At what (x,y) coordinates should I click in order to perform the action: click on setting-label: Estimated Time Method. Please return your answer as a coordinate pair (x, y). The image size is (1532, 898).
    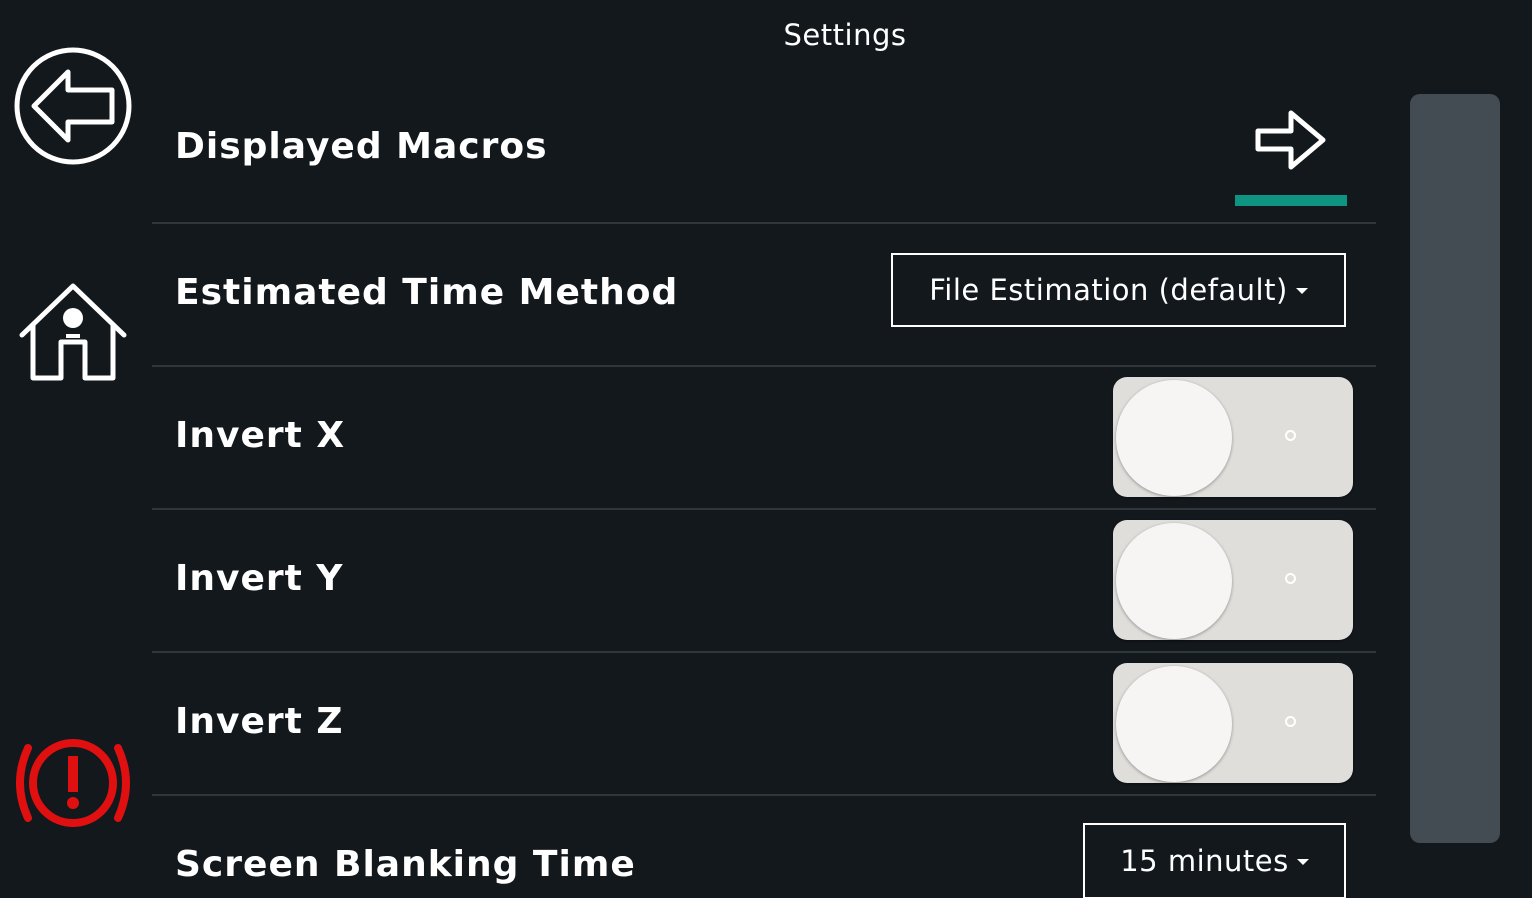
    Looking at the image, I should click on (427, 292).